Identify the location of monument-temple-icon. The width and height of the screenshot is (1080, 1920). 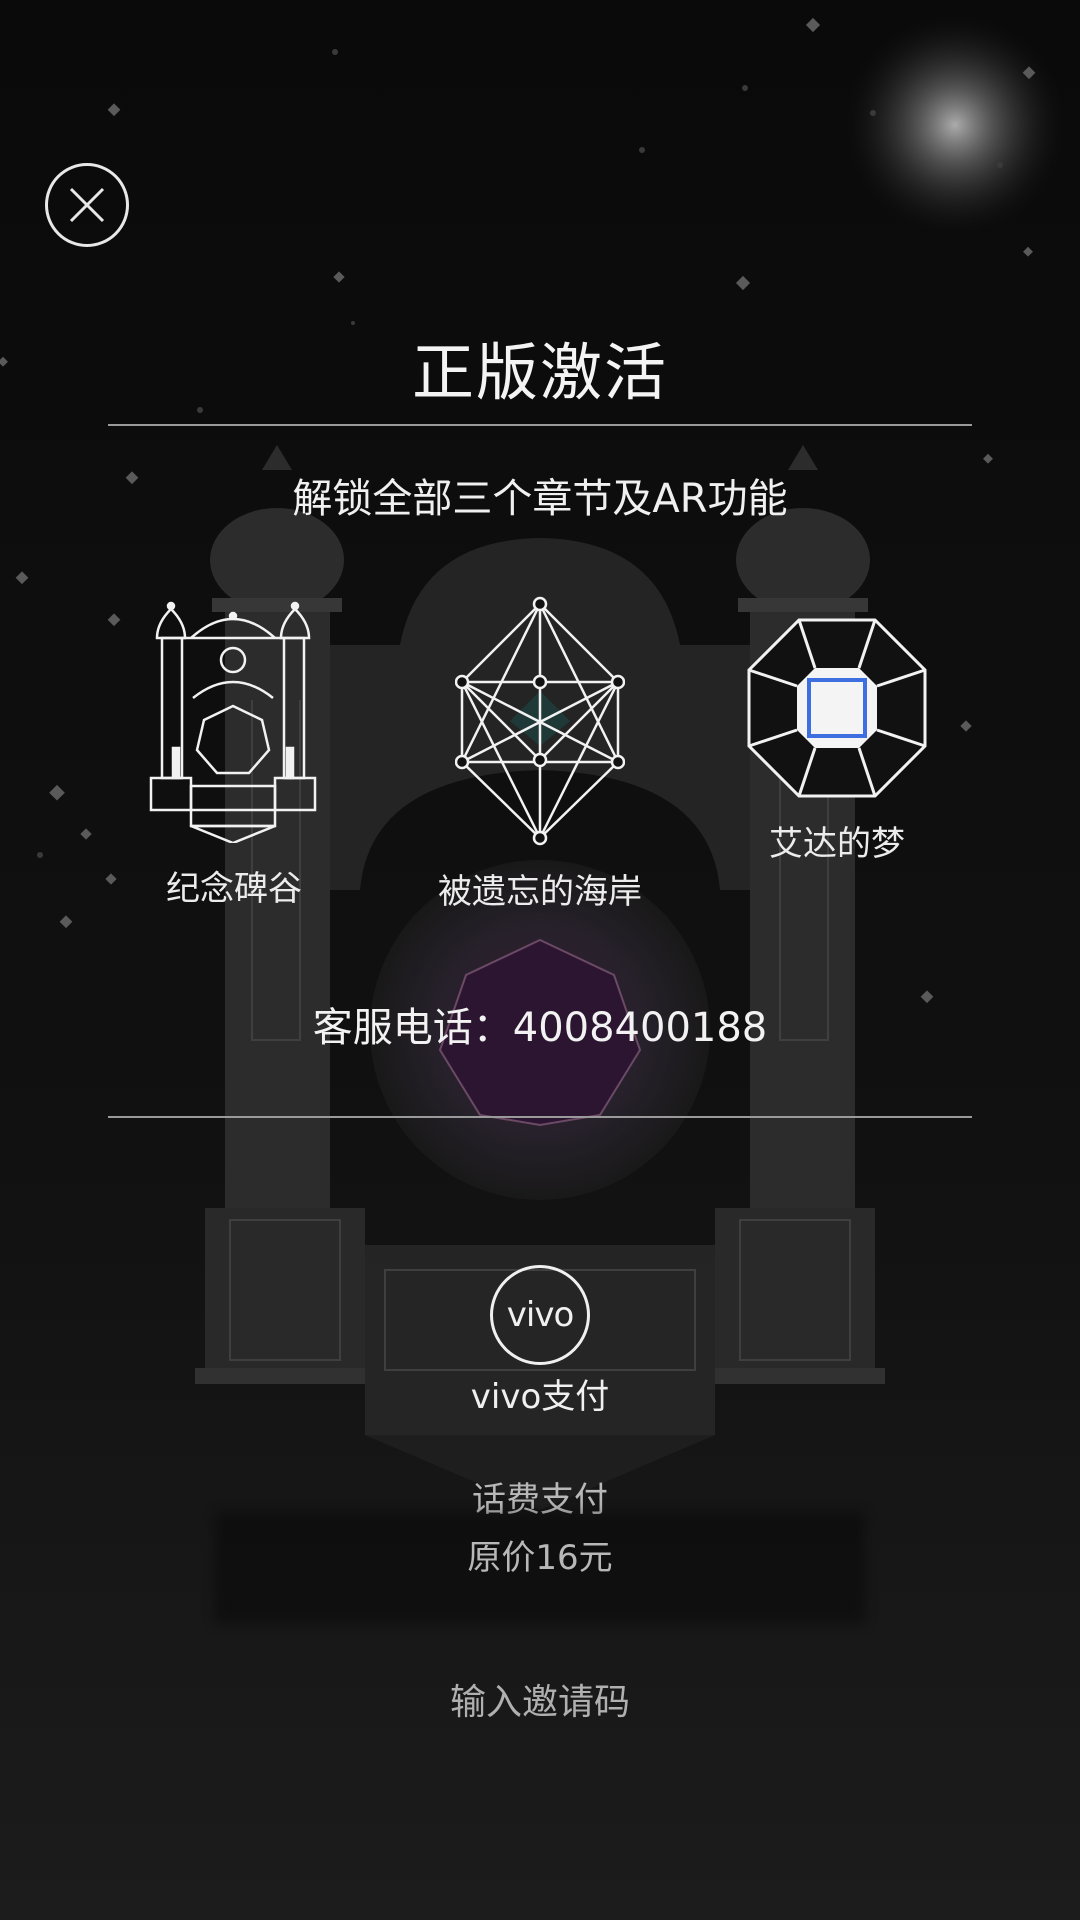
(233, 722).